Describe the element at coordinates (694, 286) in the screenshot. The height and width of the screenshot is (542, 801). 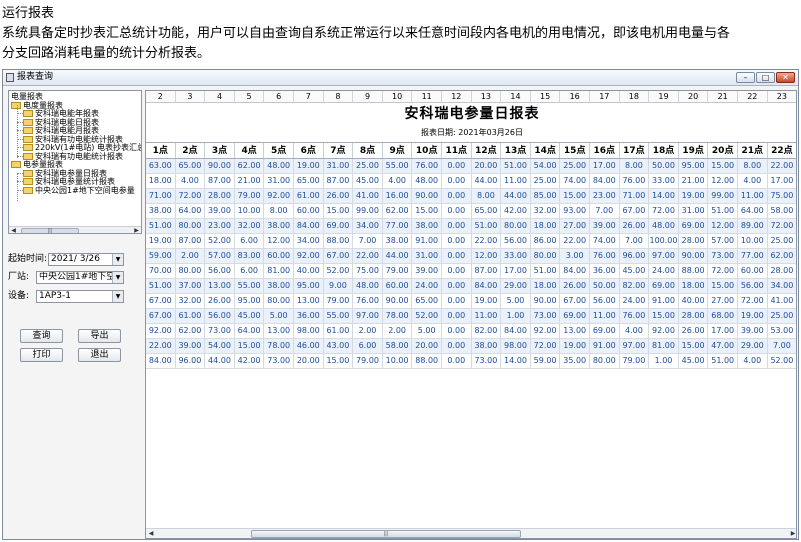
I see `table-cell: 18.00` at that location.